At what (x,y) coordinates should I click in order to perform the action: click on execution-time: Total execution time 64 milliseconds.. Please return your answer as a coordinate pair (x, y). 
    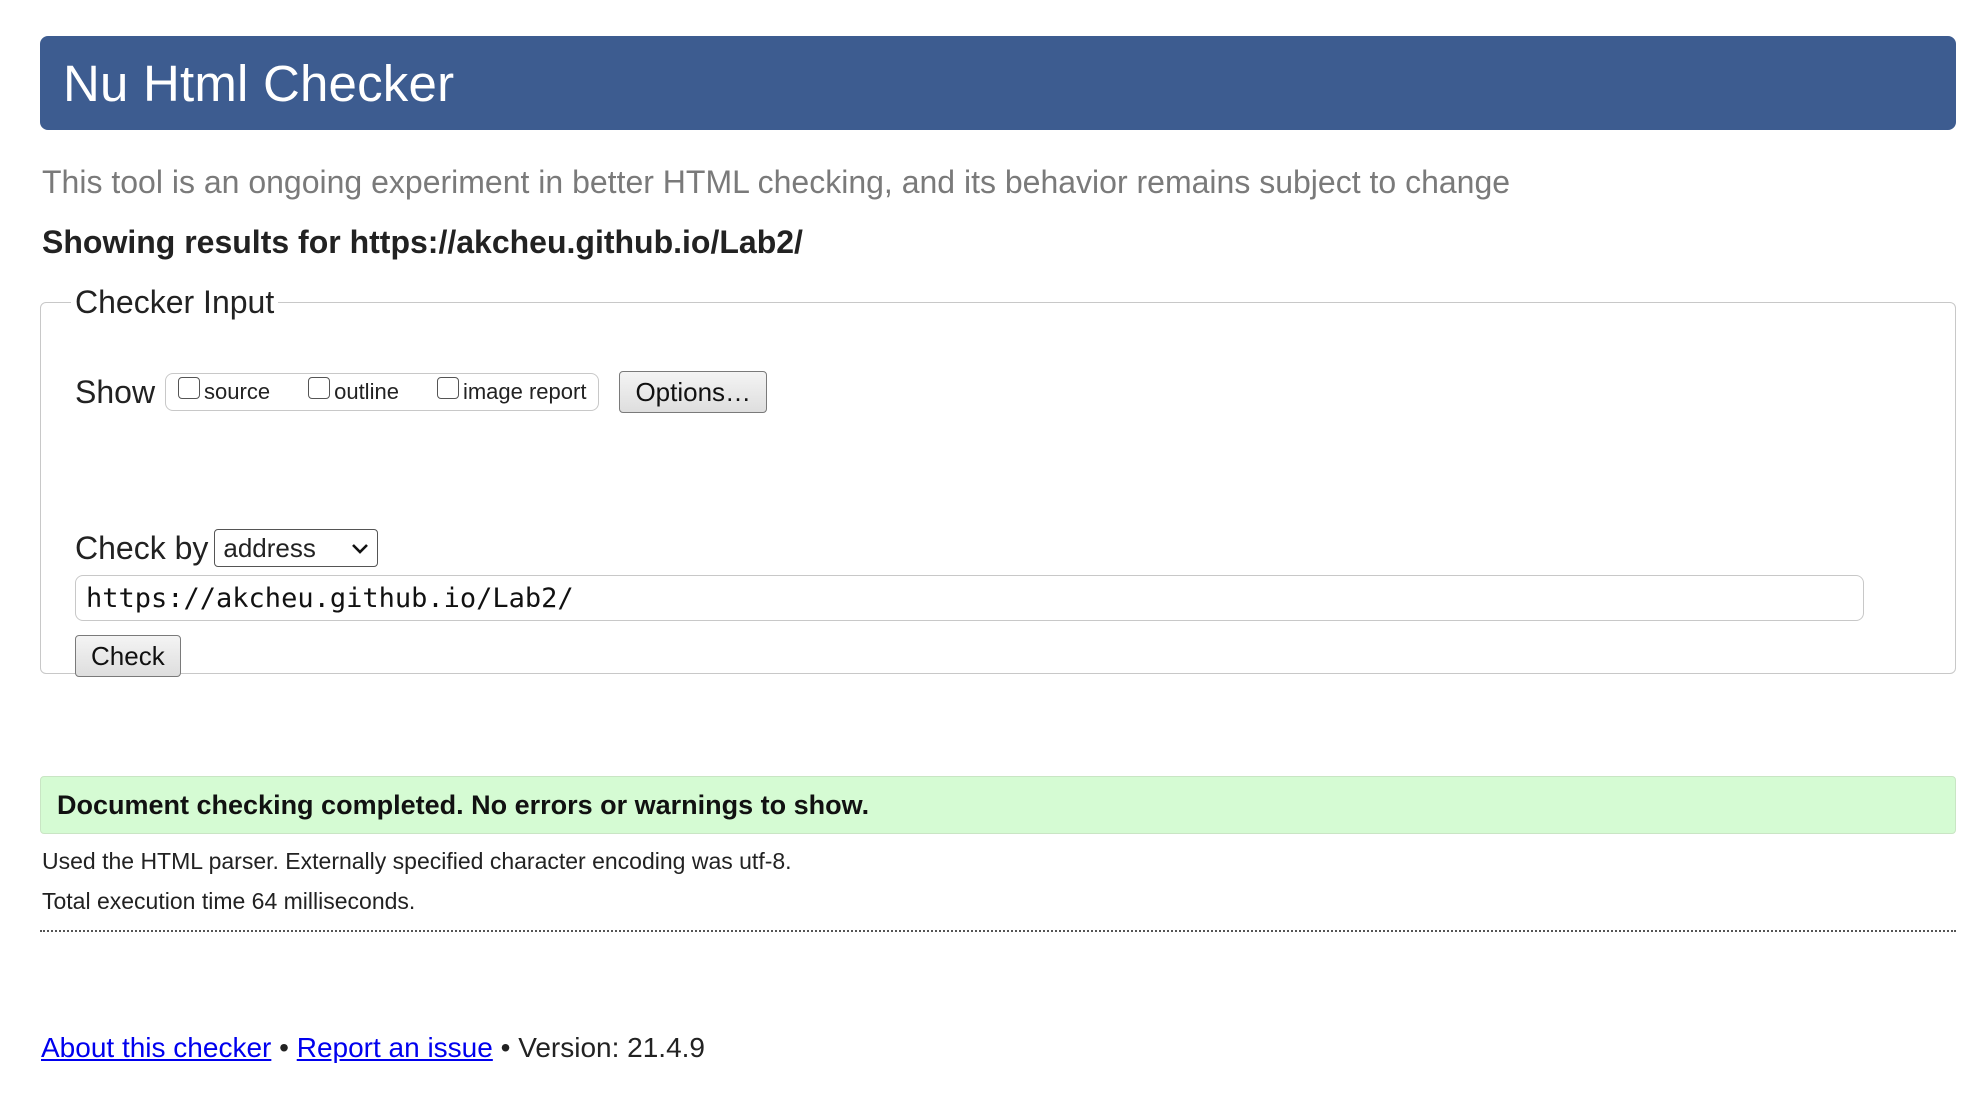
    Looking at the image, I should click on (229, 901).